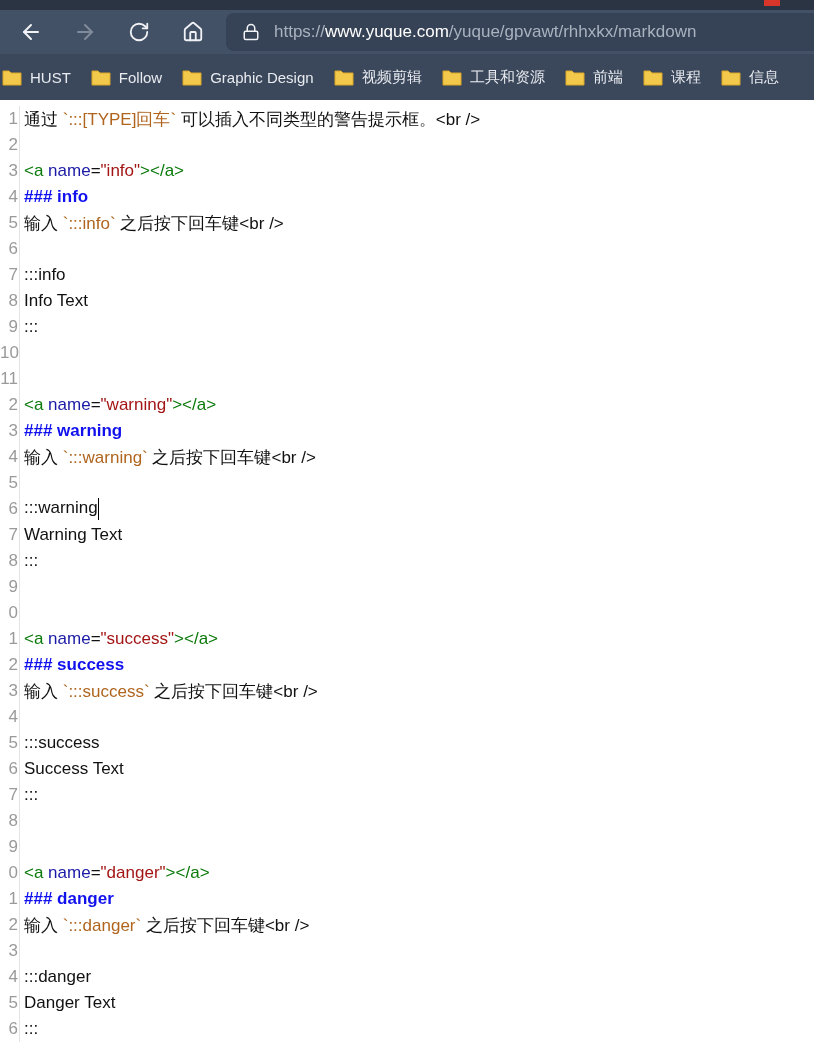  What do you see at coordinates (153, 223) in the screenshot?
I see `code-line: 输入 `:::info` 之后按下回车键<br />` at bounding box center [153, 223].